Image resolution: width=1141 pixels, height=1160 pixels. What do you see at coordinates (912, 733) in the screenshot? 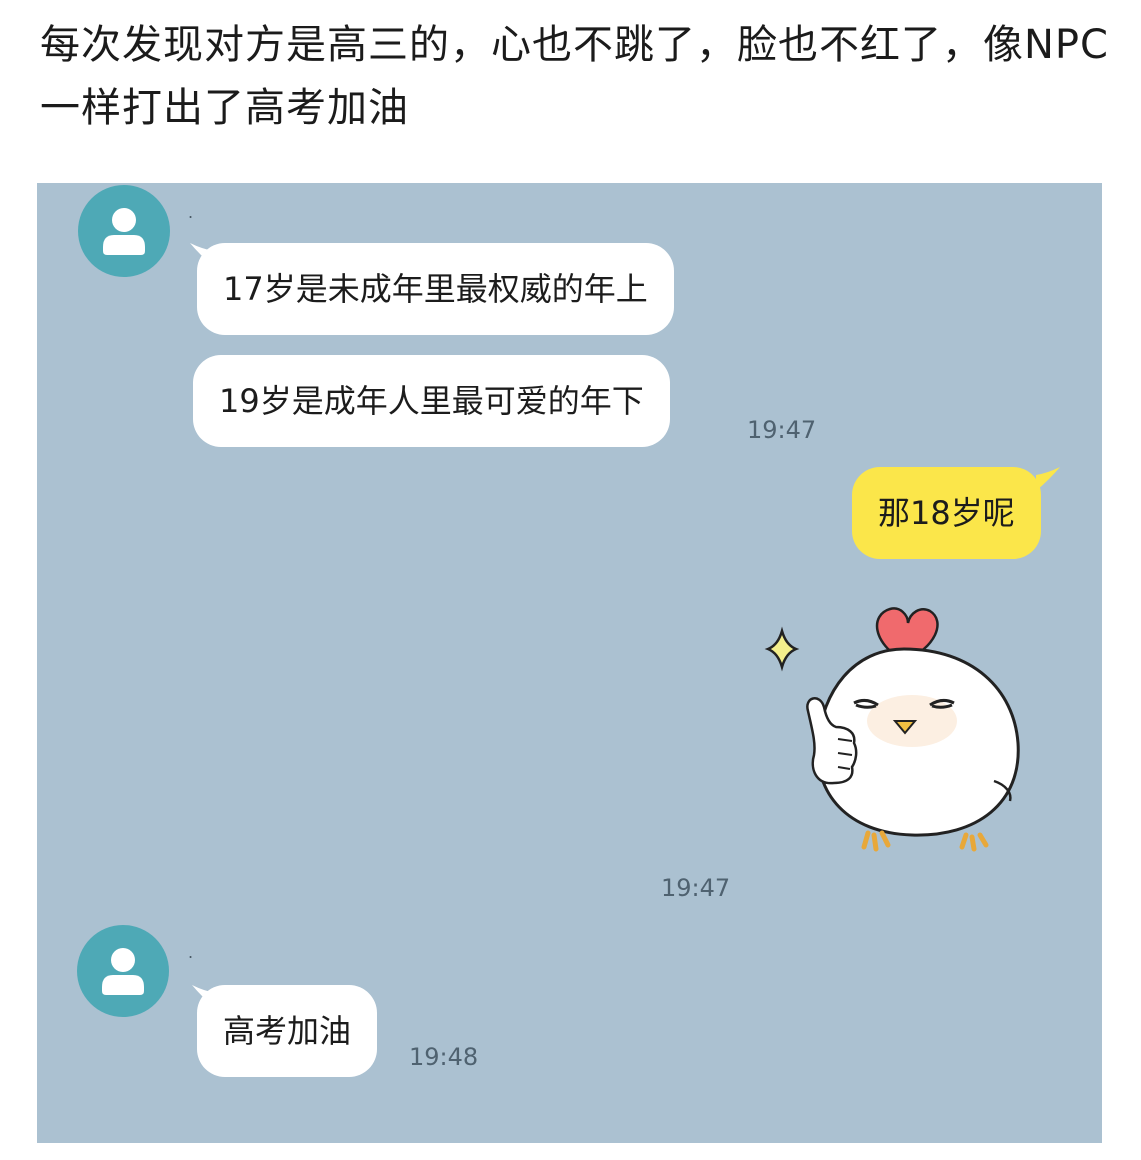
I see `chick-thumbs-up-heart-sticker` at bounding box center [912, 733].